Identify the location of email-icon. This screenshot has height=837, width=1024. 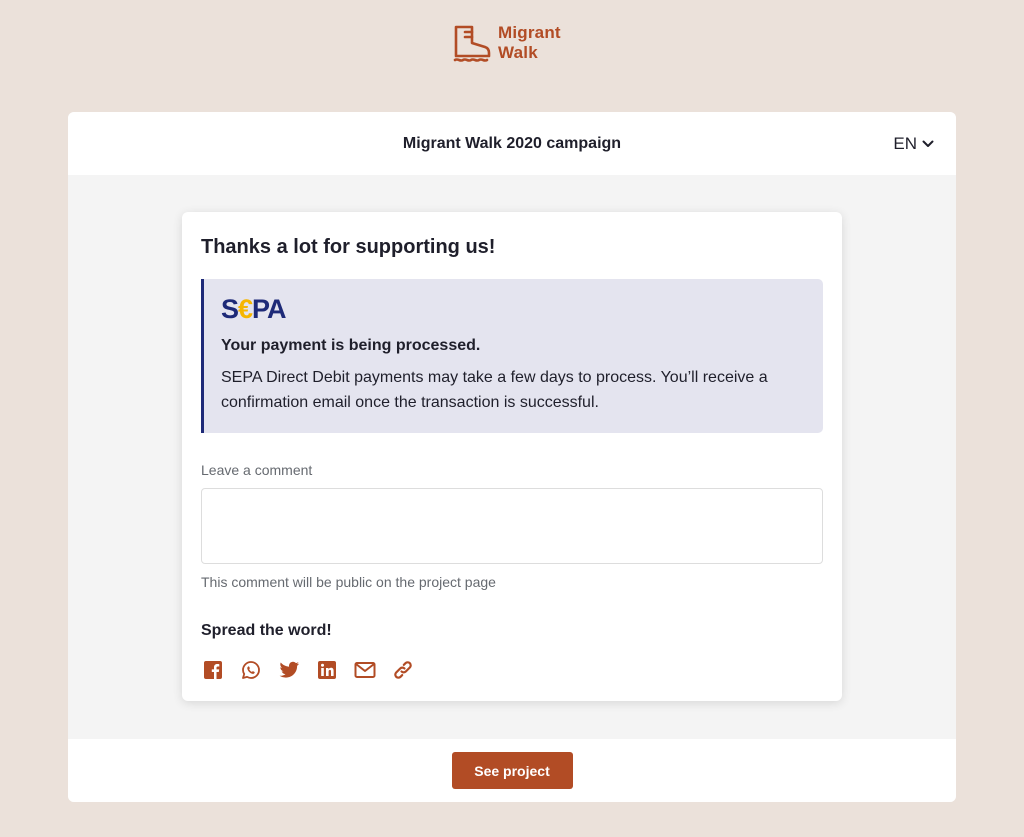
(365, 670).